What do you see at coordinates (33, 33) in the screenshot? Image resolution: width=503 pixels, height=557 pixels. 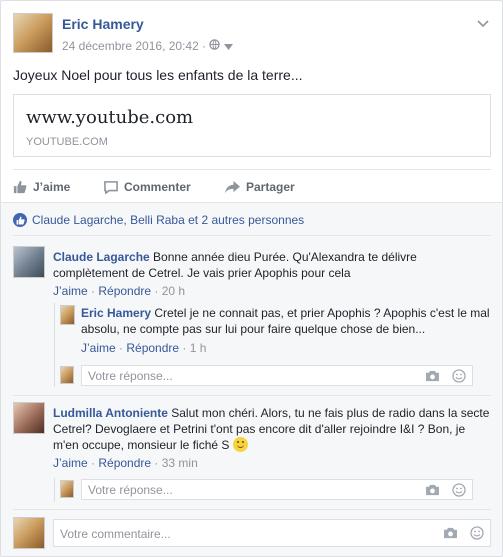 I see `author-avatar` at bounding box center [33, 33].